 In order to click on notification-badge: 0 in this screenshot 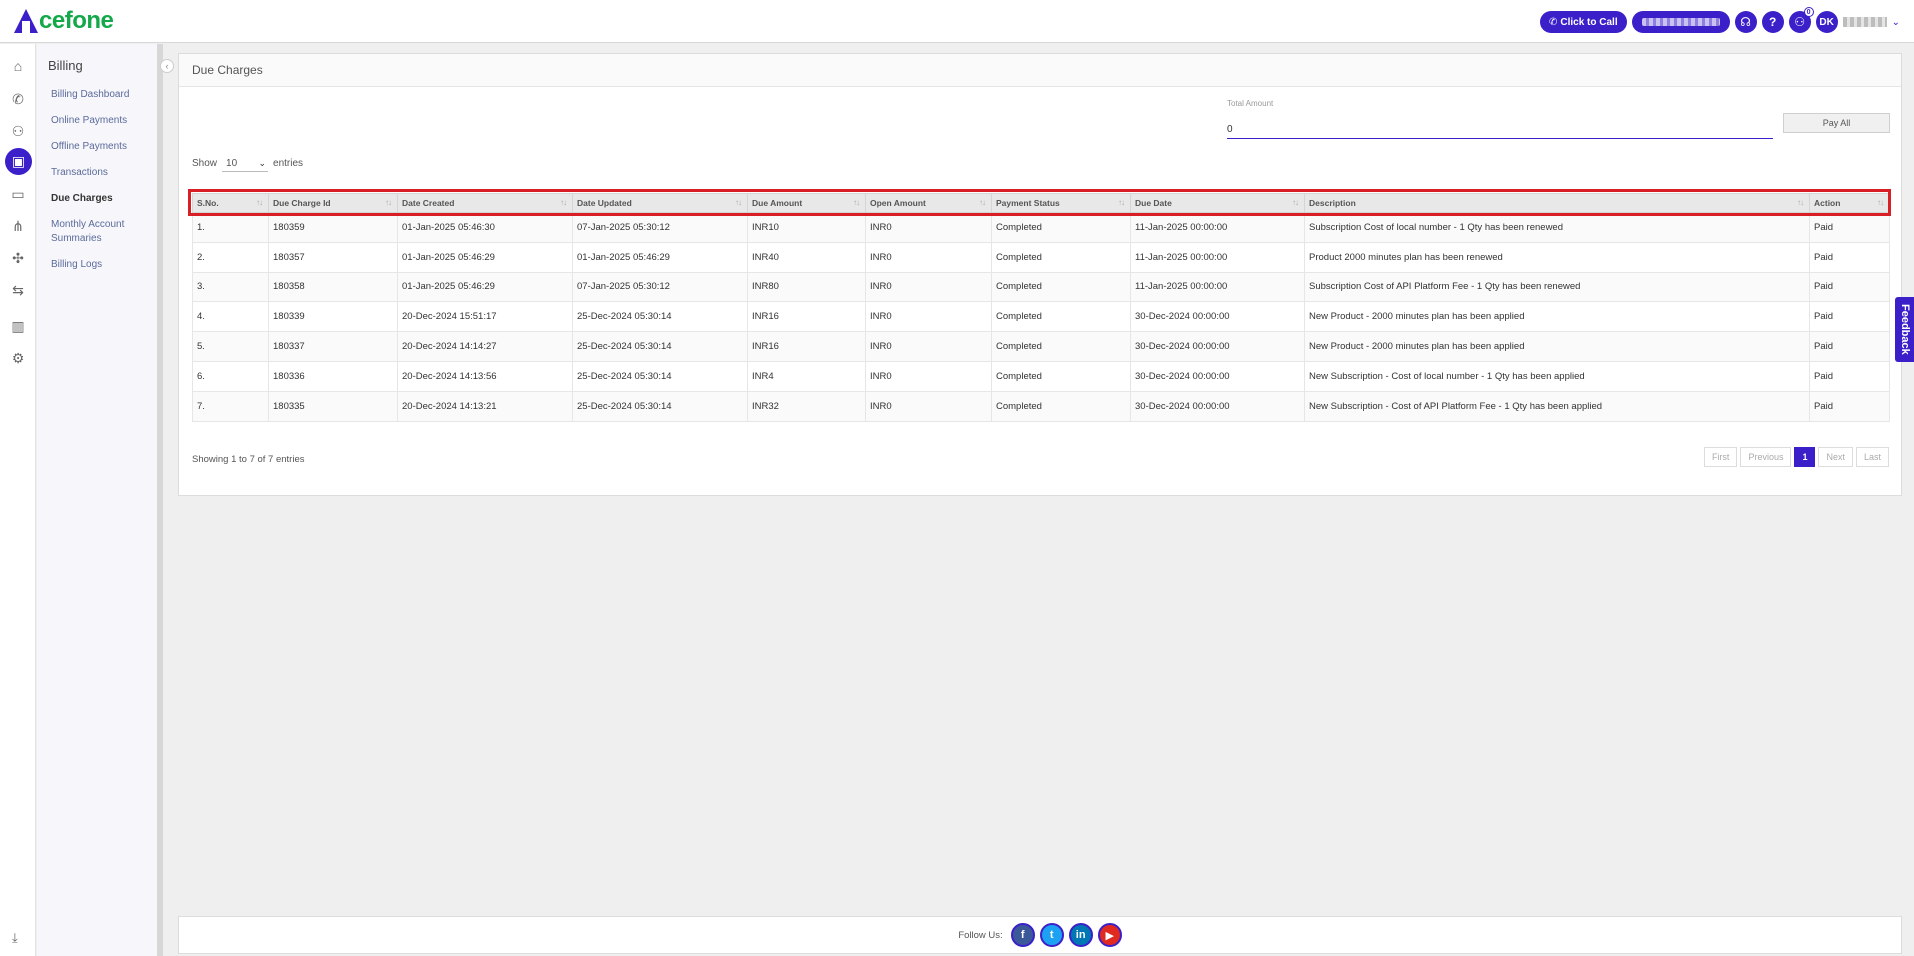, I will do `click(1808, 12)`.